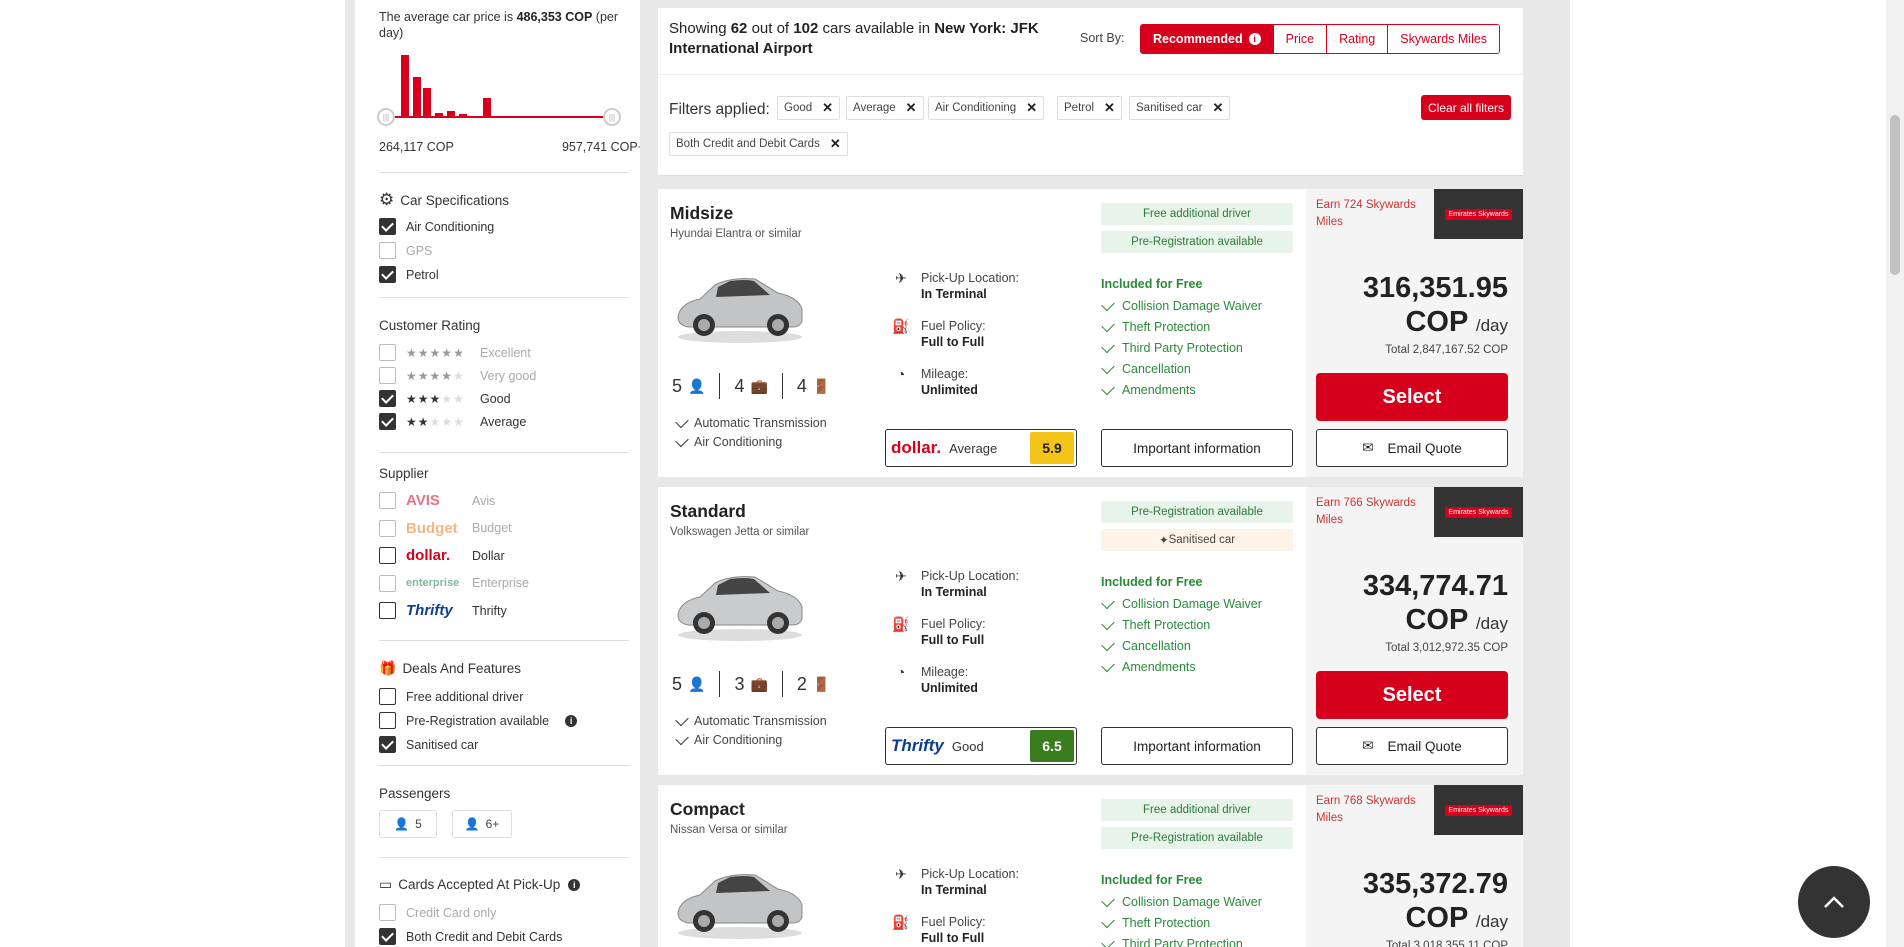  I want to click on included-item-label: Amendments, so click(1159, 390).